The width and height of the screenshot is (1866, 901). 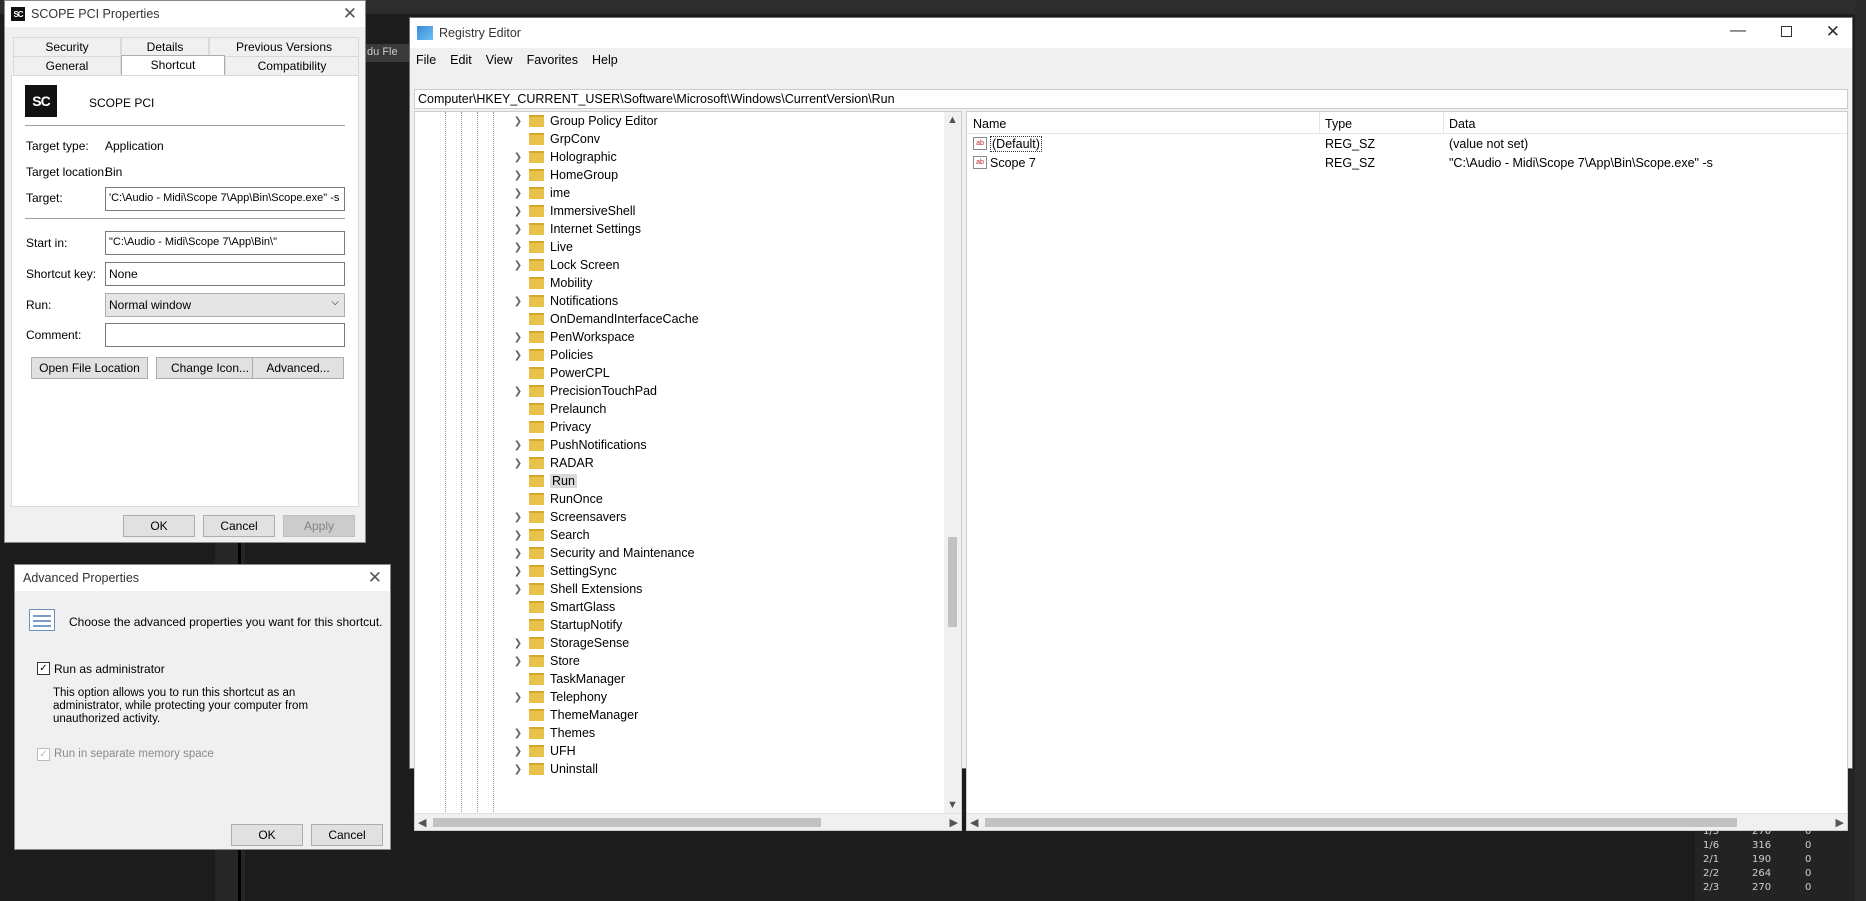 What do you see at coordinates (578, 589) in the screenshot?
I see `tree-item: ❯ Shell Extensions` at bounding box center [578, 589].